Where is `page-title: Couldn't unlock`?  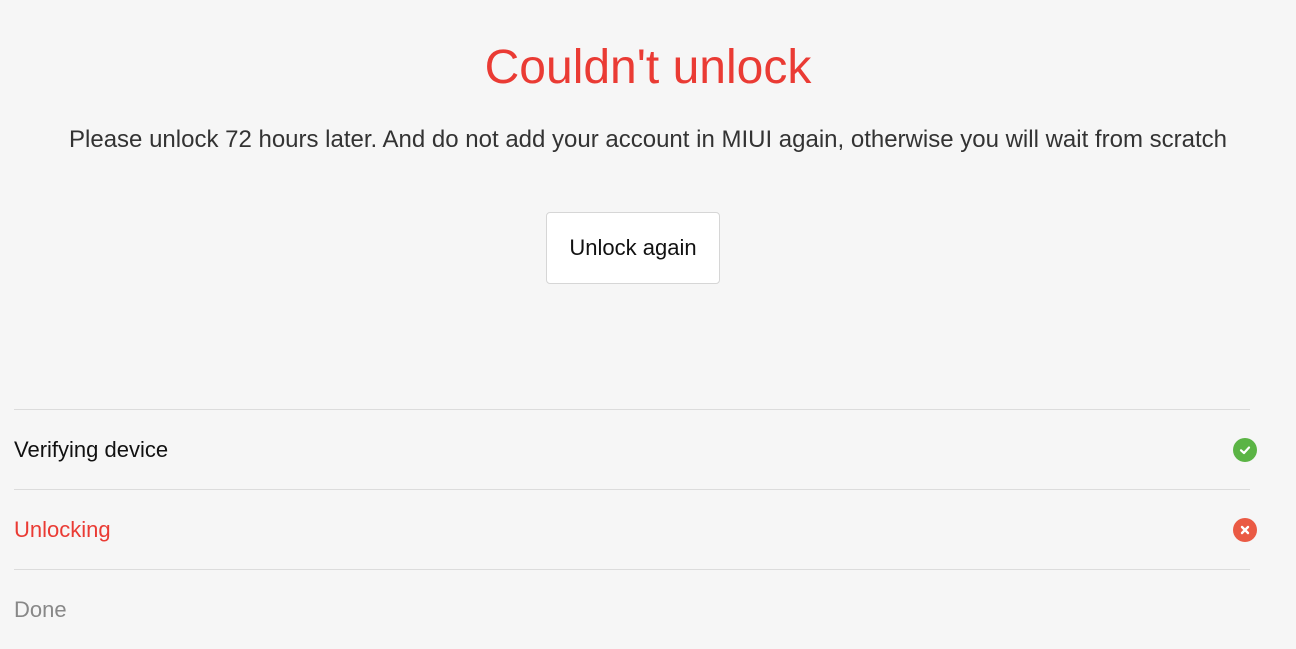 page-title: Couldn't unlock is located at coordinates (648, 67).